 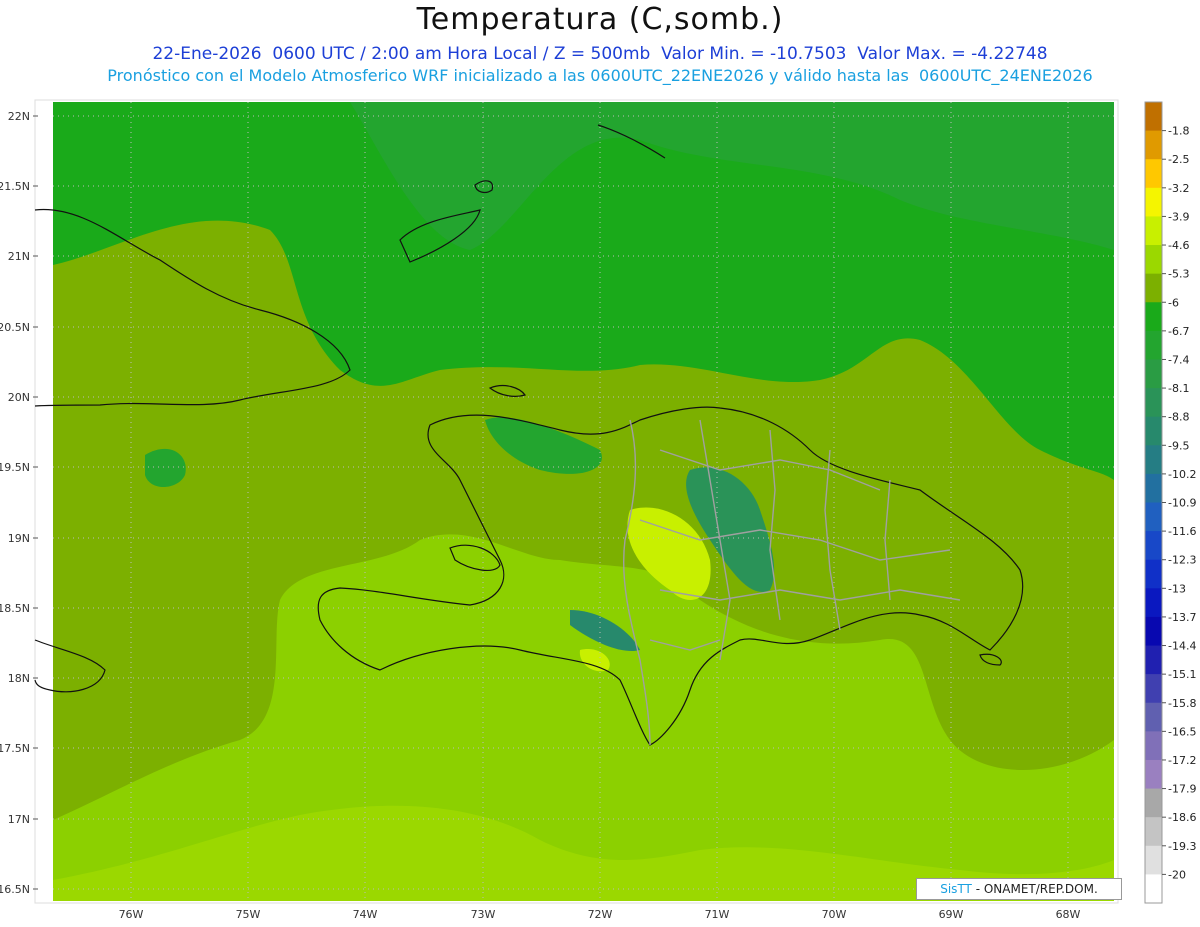 What do you see at coordinates (600, 914) in the screenshot?
I see `lon-label: 72W` at bounding box center [600, 914].